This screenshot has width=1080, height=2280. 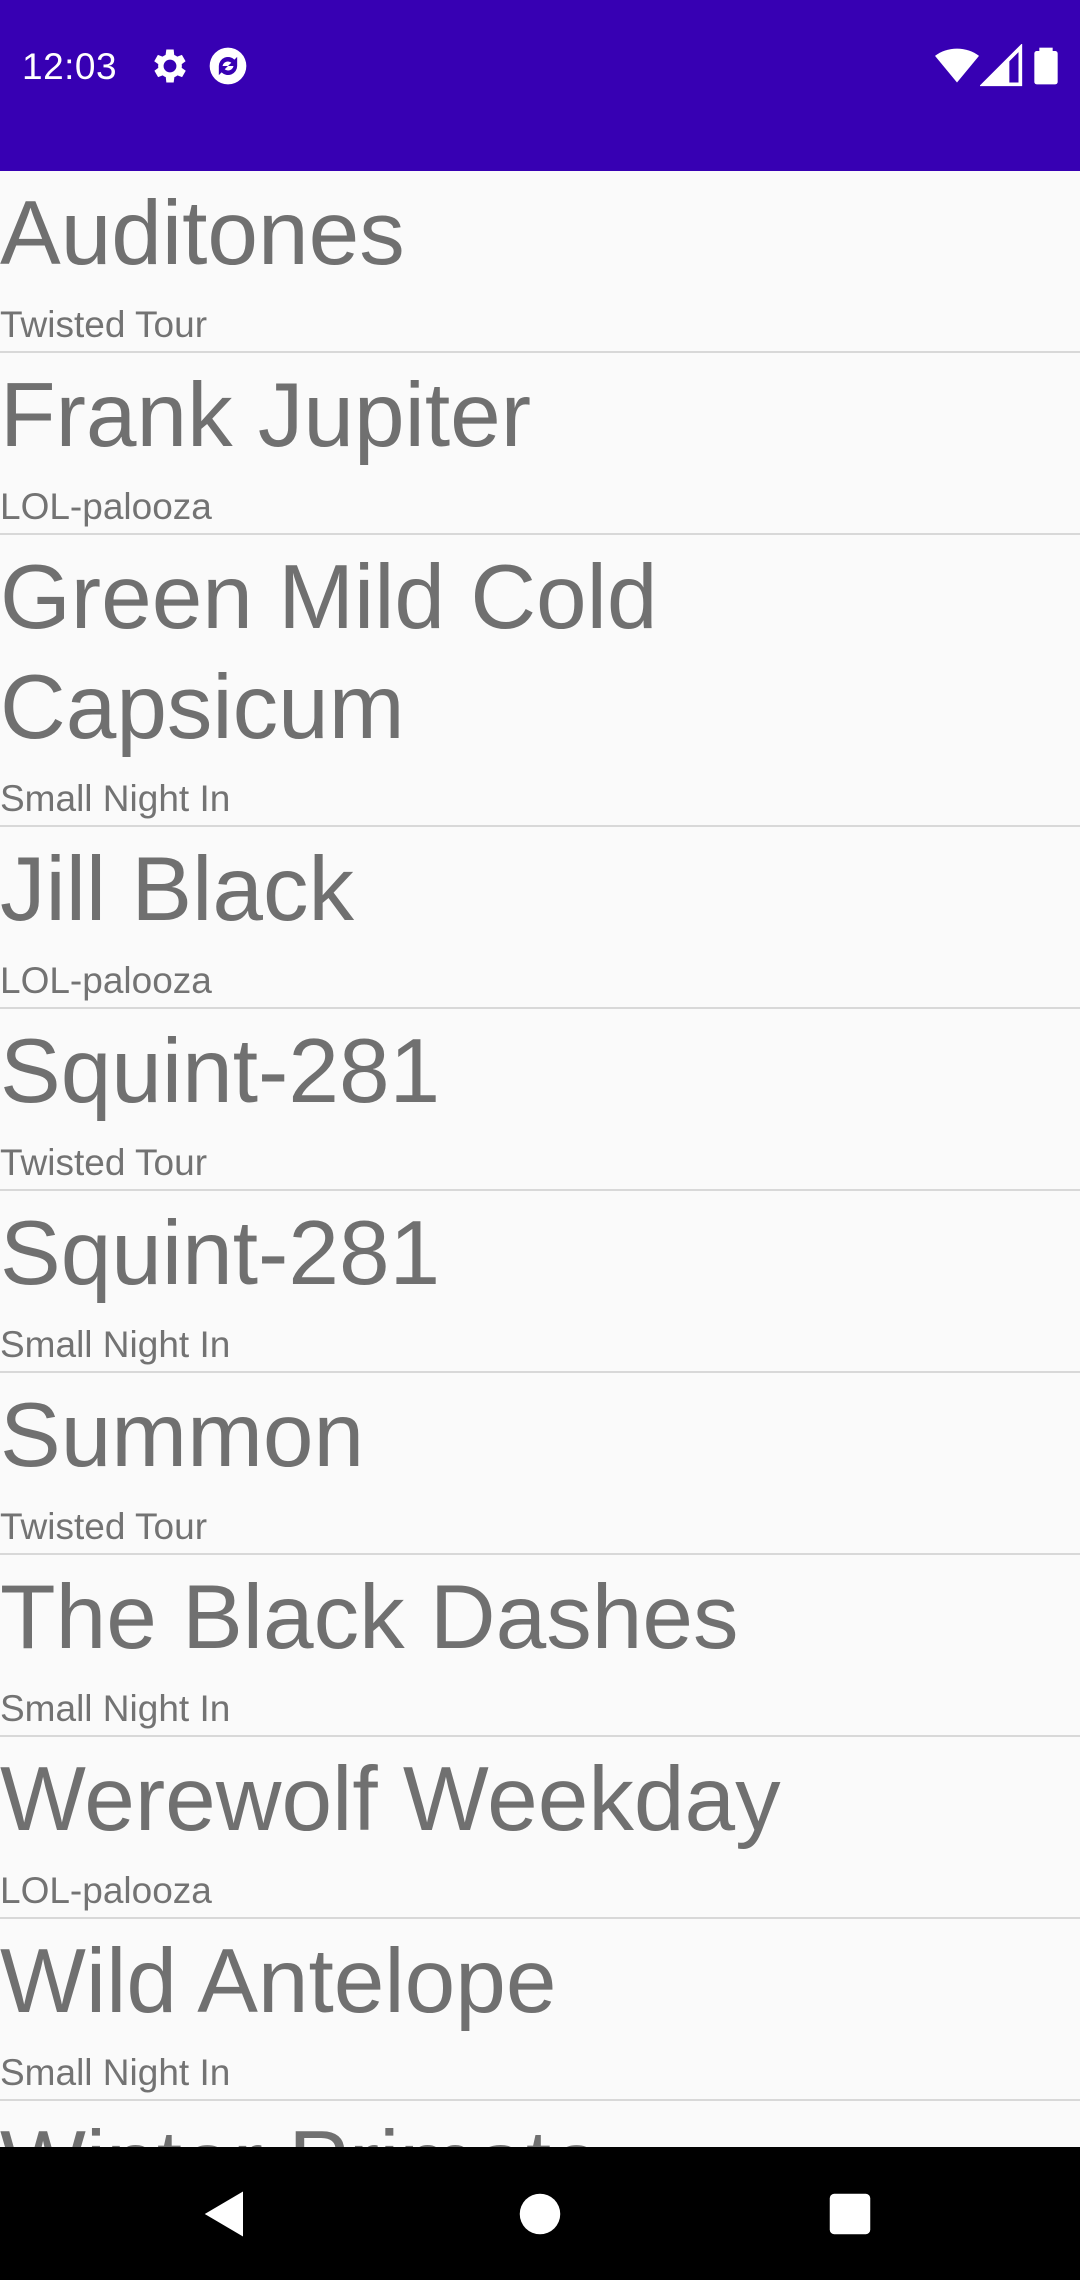 I want to click on list-item: Jill Black LOL-palooza, so click(x=540, y=918).